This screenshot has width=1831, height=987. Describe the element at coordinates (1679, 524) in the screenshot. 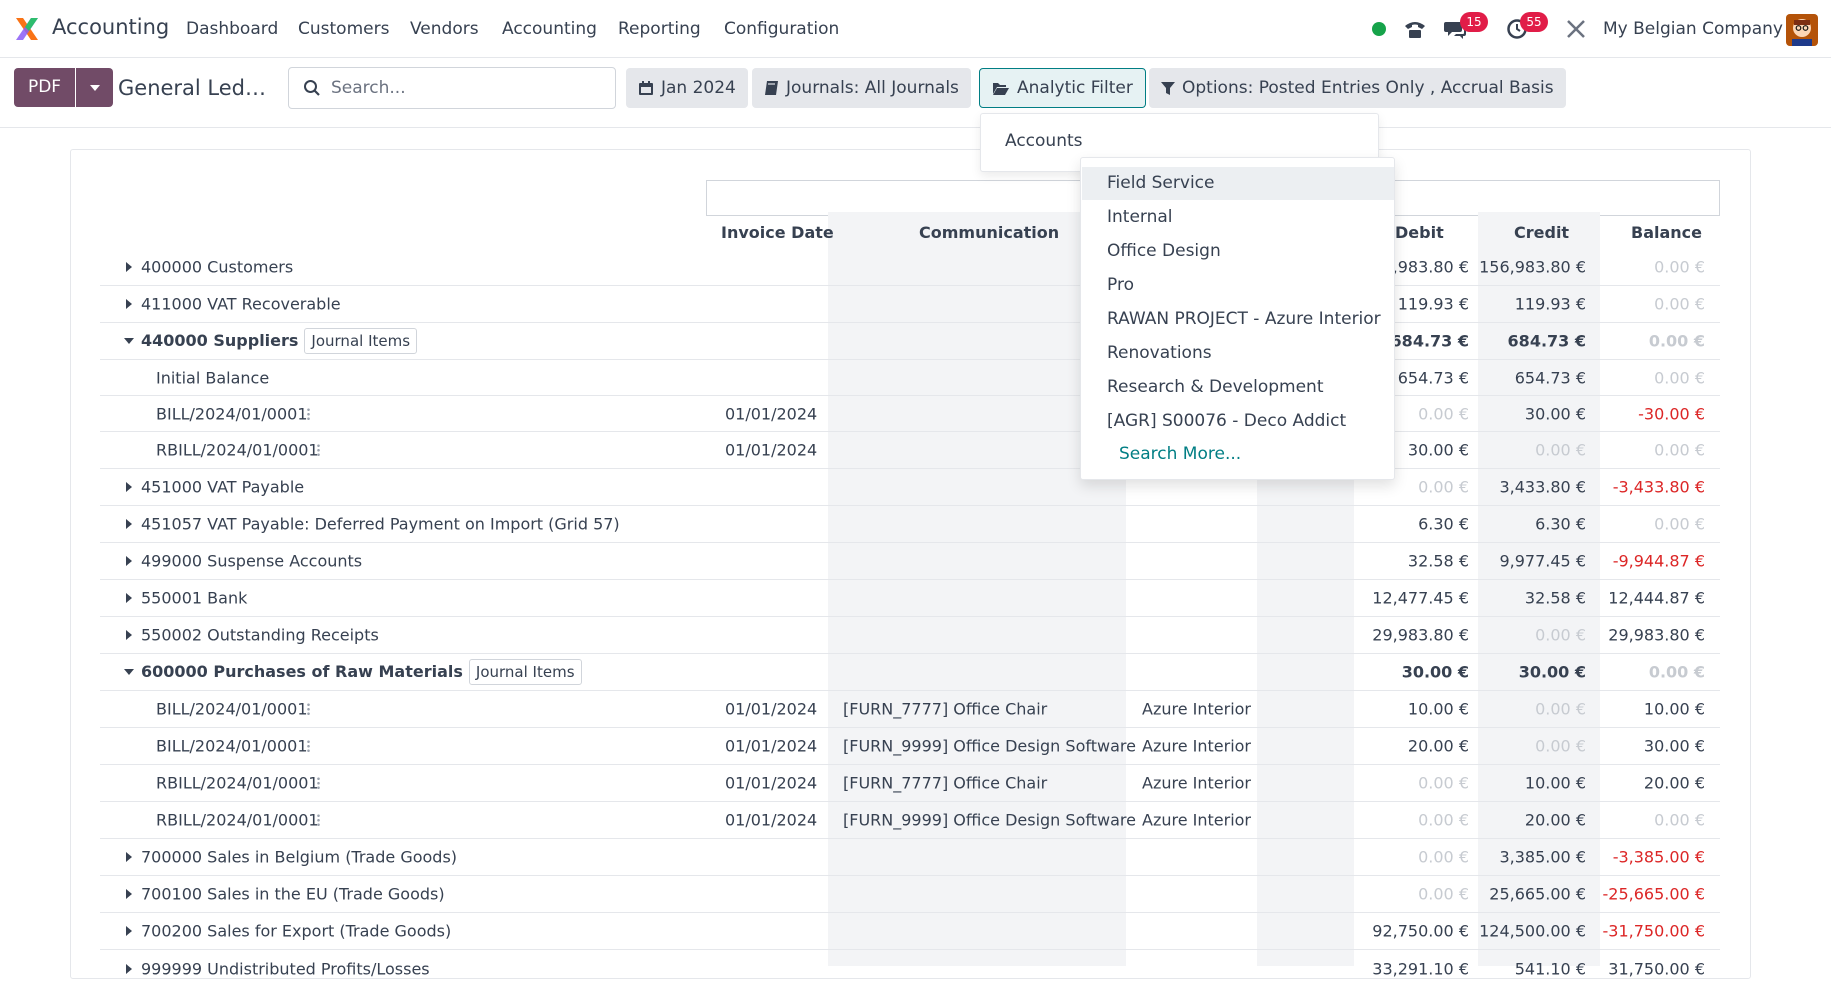

I see `balance-value: 0.00 €` at that location.